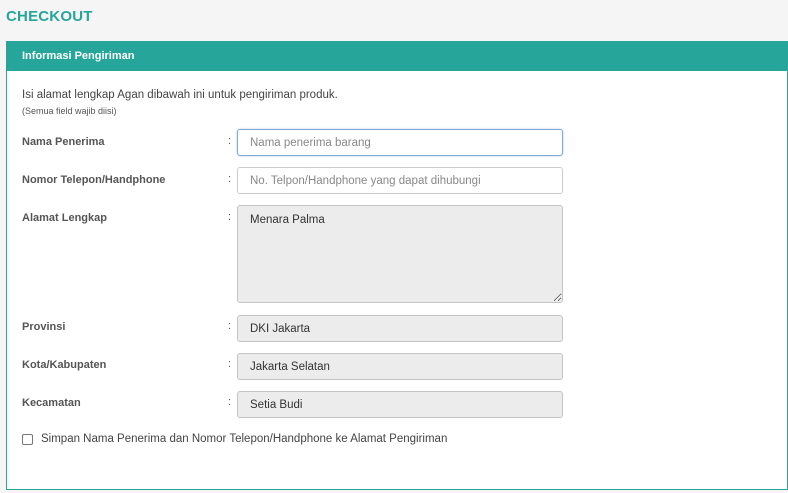 Image resolution: width=788 pixels, height=493 pixels. I want to click on city-field, so click(400, 366).